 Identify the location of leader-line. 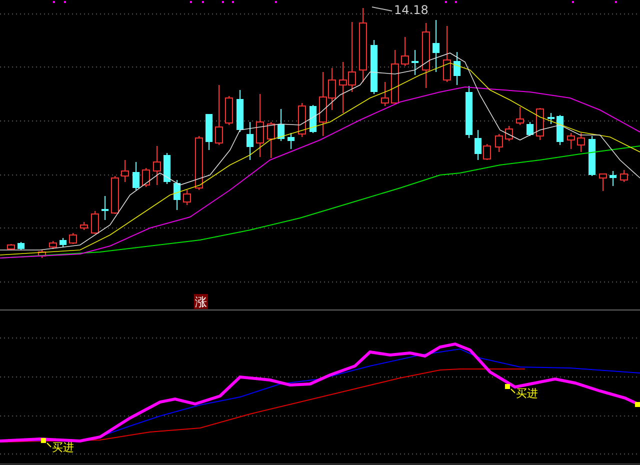
(382, 9).